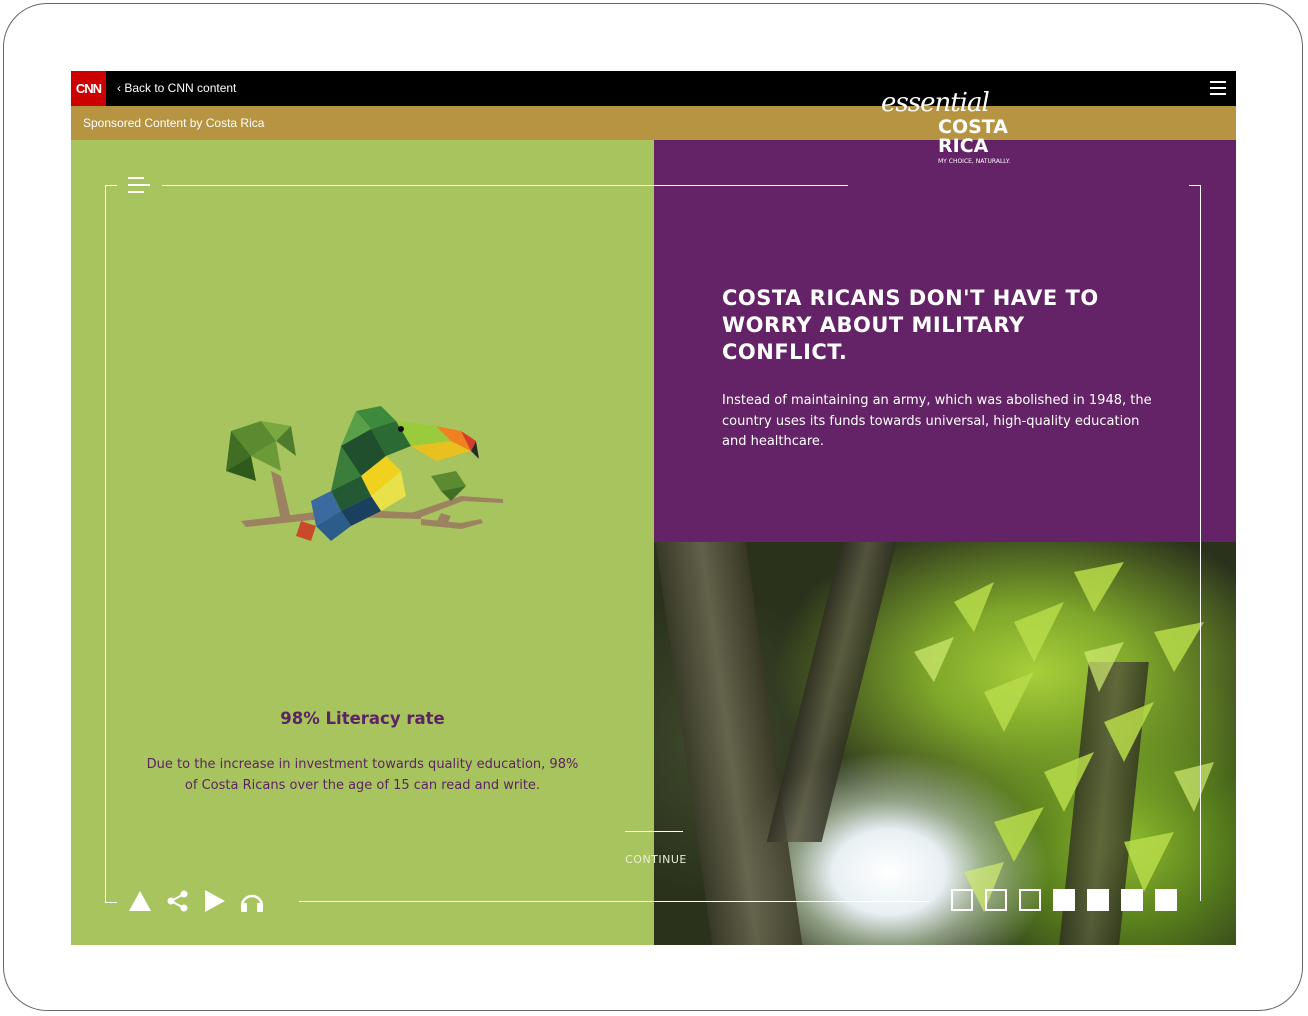 The width and height of the screenshot is (1308, 1016). I want to click on leaves-decoration, so click(1064, 737).